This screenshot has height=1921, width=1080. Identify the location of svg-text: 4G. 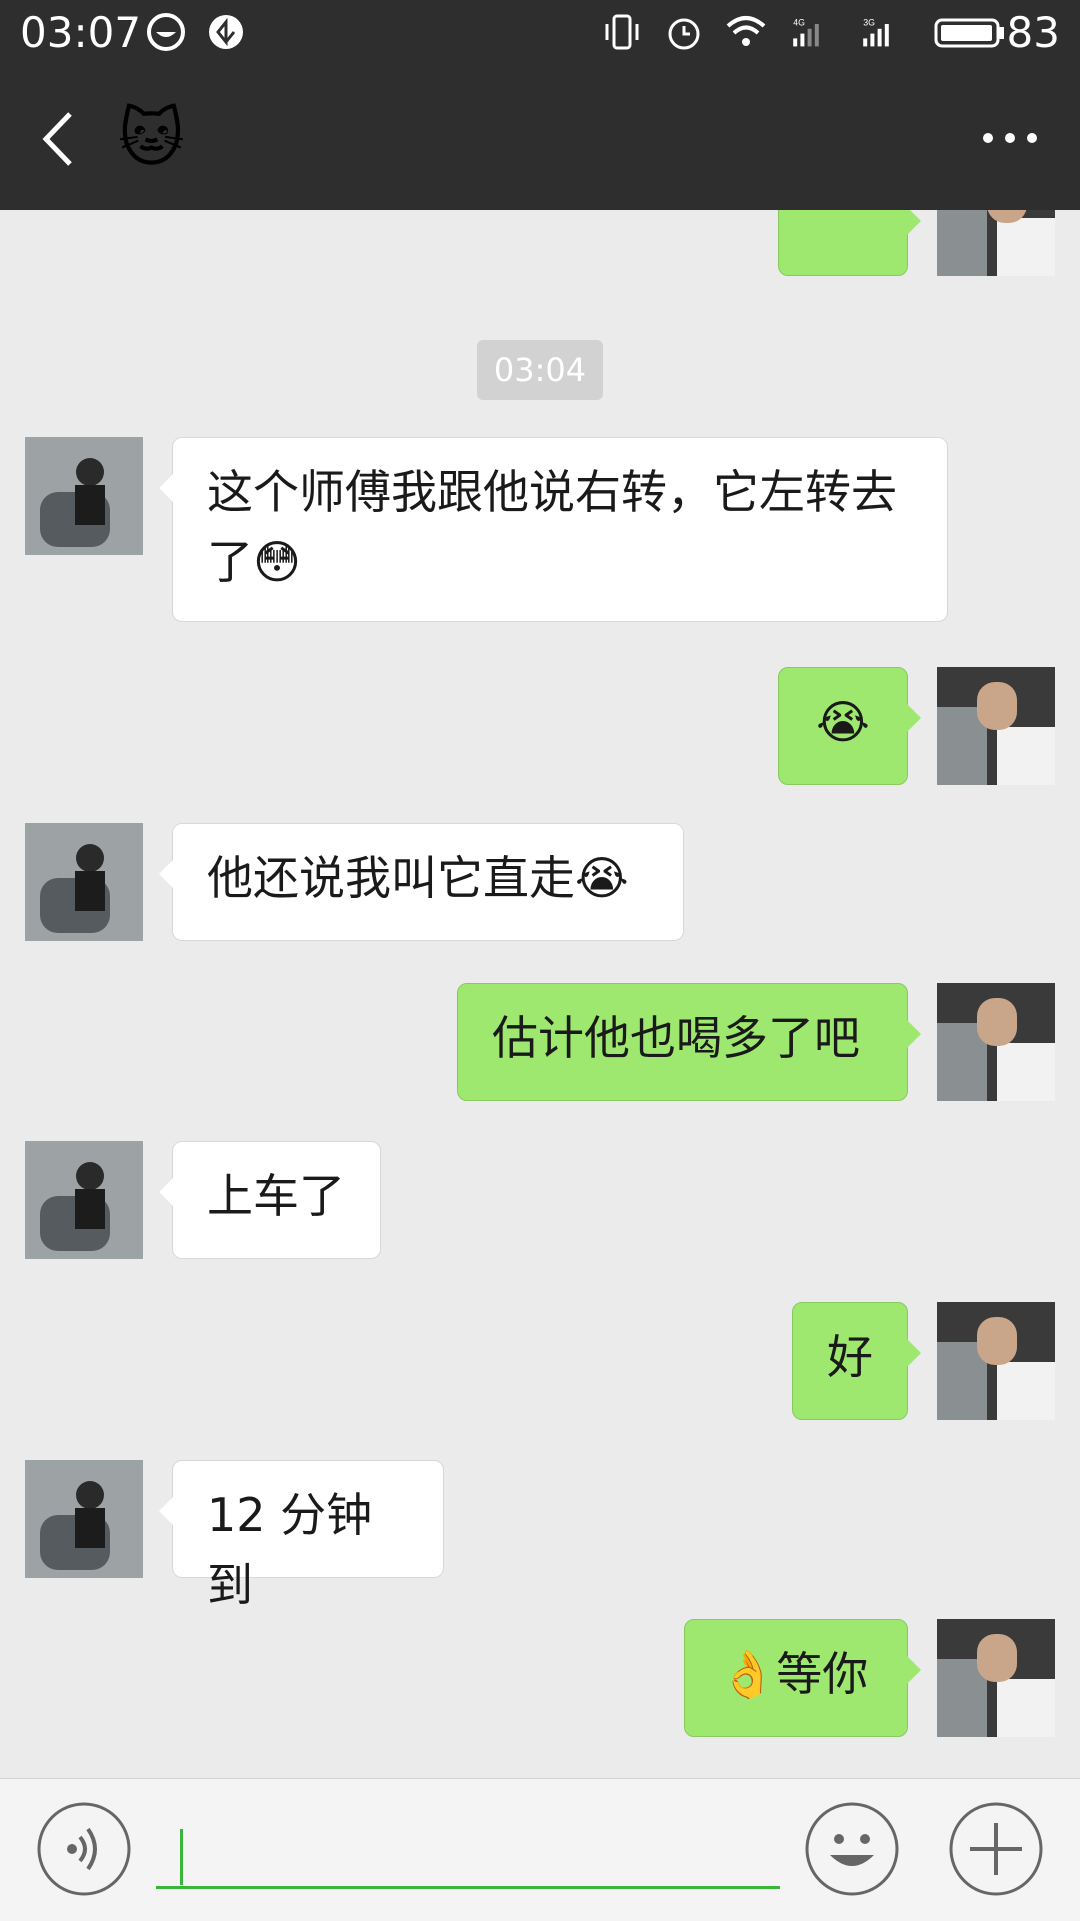
(799, 23).